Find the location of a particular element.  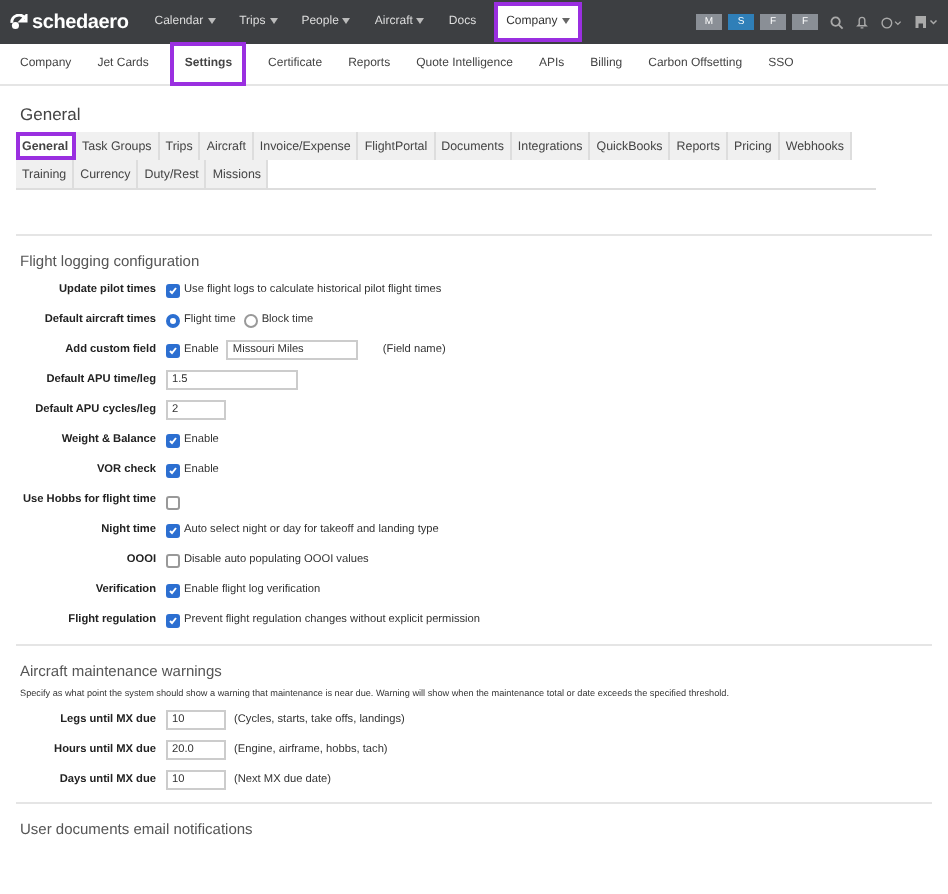

logo-icon is located at coordinates (19, 22).